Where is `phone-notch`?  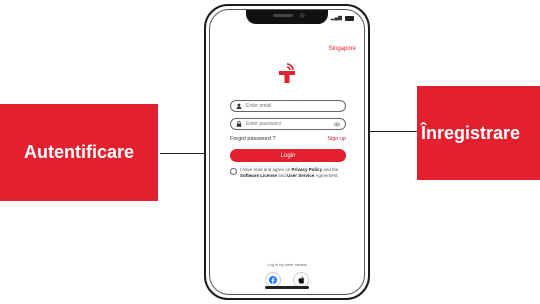 phone-notch is located at coordinates (287, 17).